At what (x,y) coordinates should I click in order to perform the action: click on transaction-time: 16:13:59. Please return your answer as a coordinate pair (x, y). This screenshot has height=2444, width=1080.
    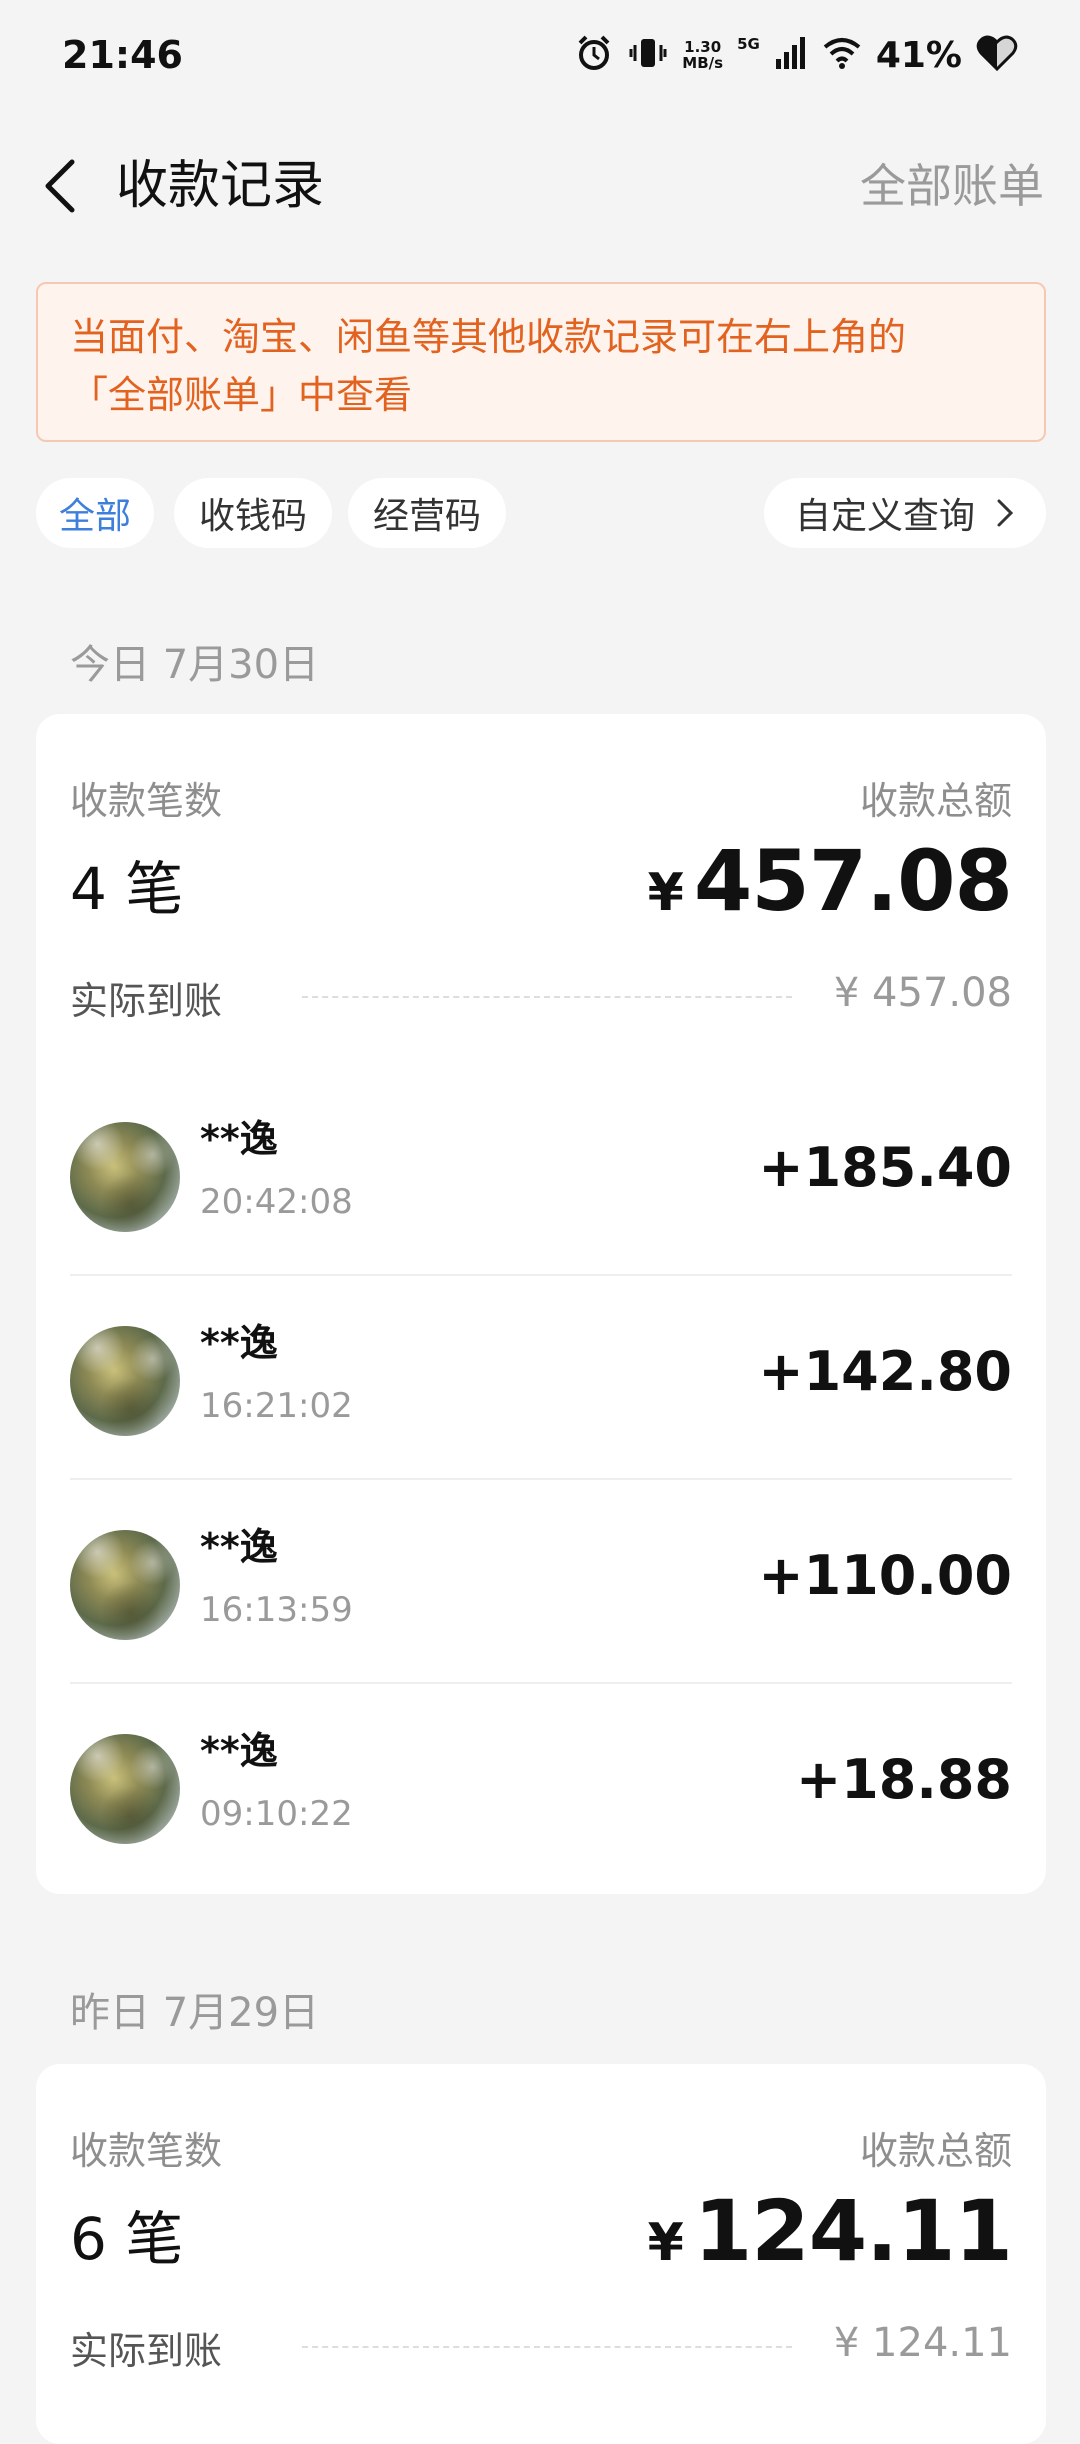
    Looking at the image, I should click on (276, 1610).